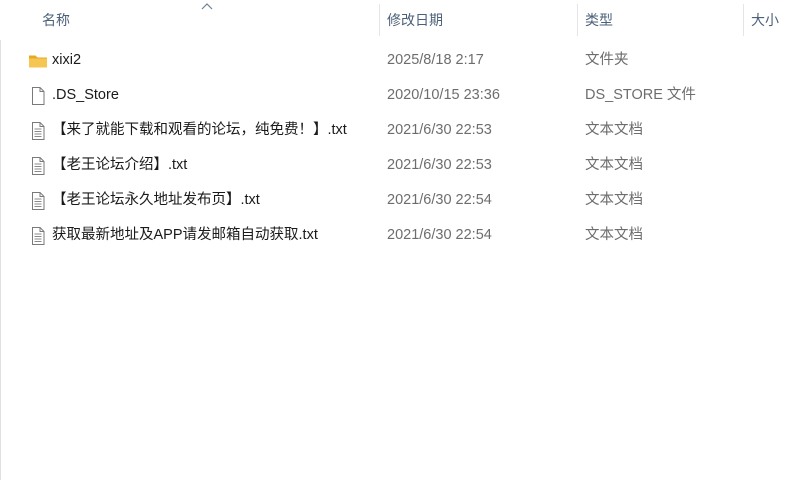 The width and height of the screenshot is (800, 480). Describe the element at coordinates (415, 20) in the screenshot. I see `column-header-date: 修改日期` at that location.